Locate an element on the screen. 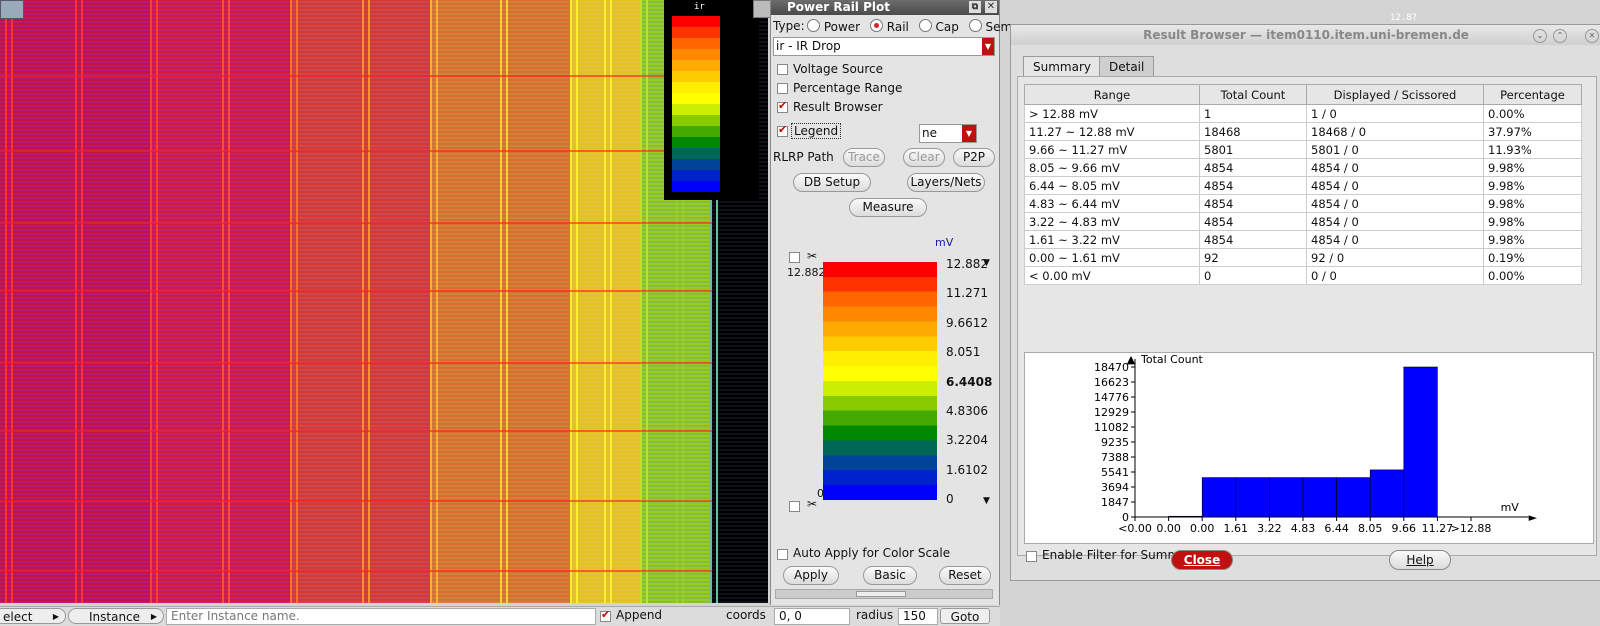 The image size is (1600, 626). instance-mode-label: Instance is located at coordinates (108, 617).